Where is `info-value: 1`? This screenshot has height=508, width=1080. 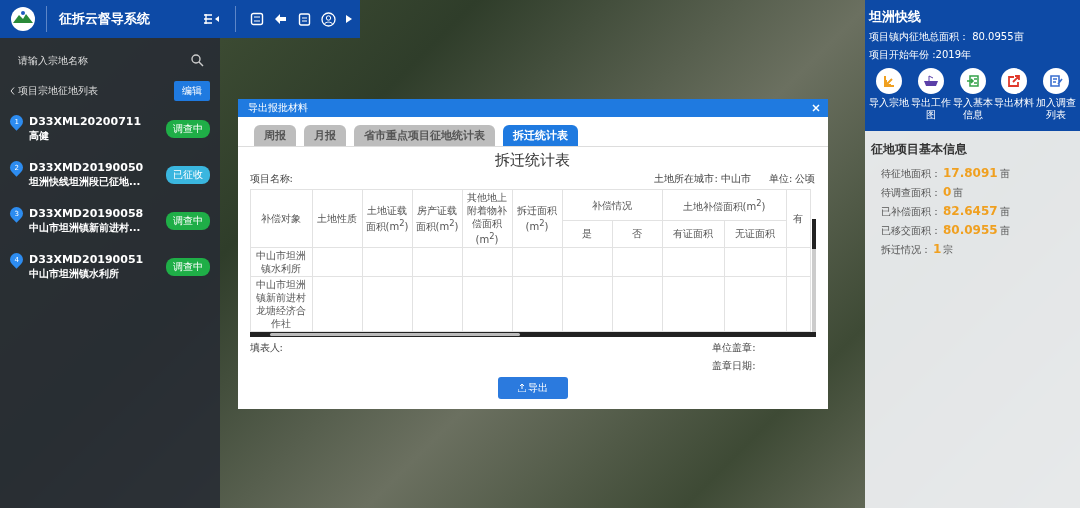 info-value: 1 is located at coordinates (937, 249).